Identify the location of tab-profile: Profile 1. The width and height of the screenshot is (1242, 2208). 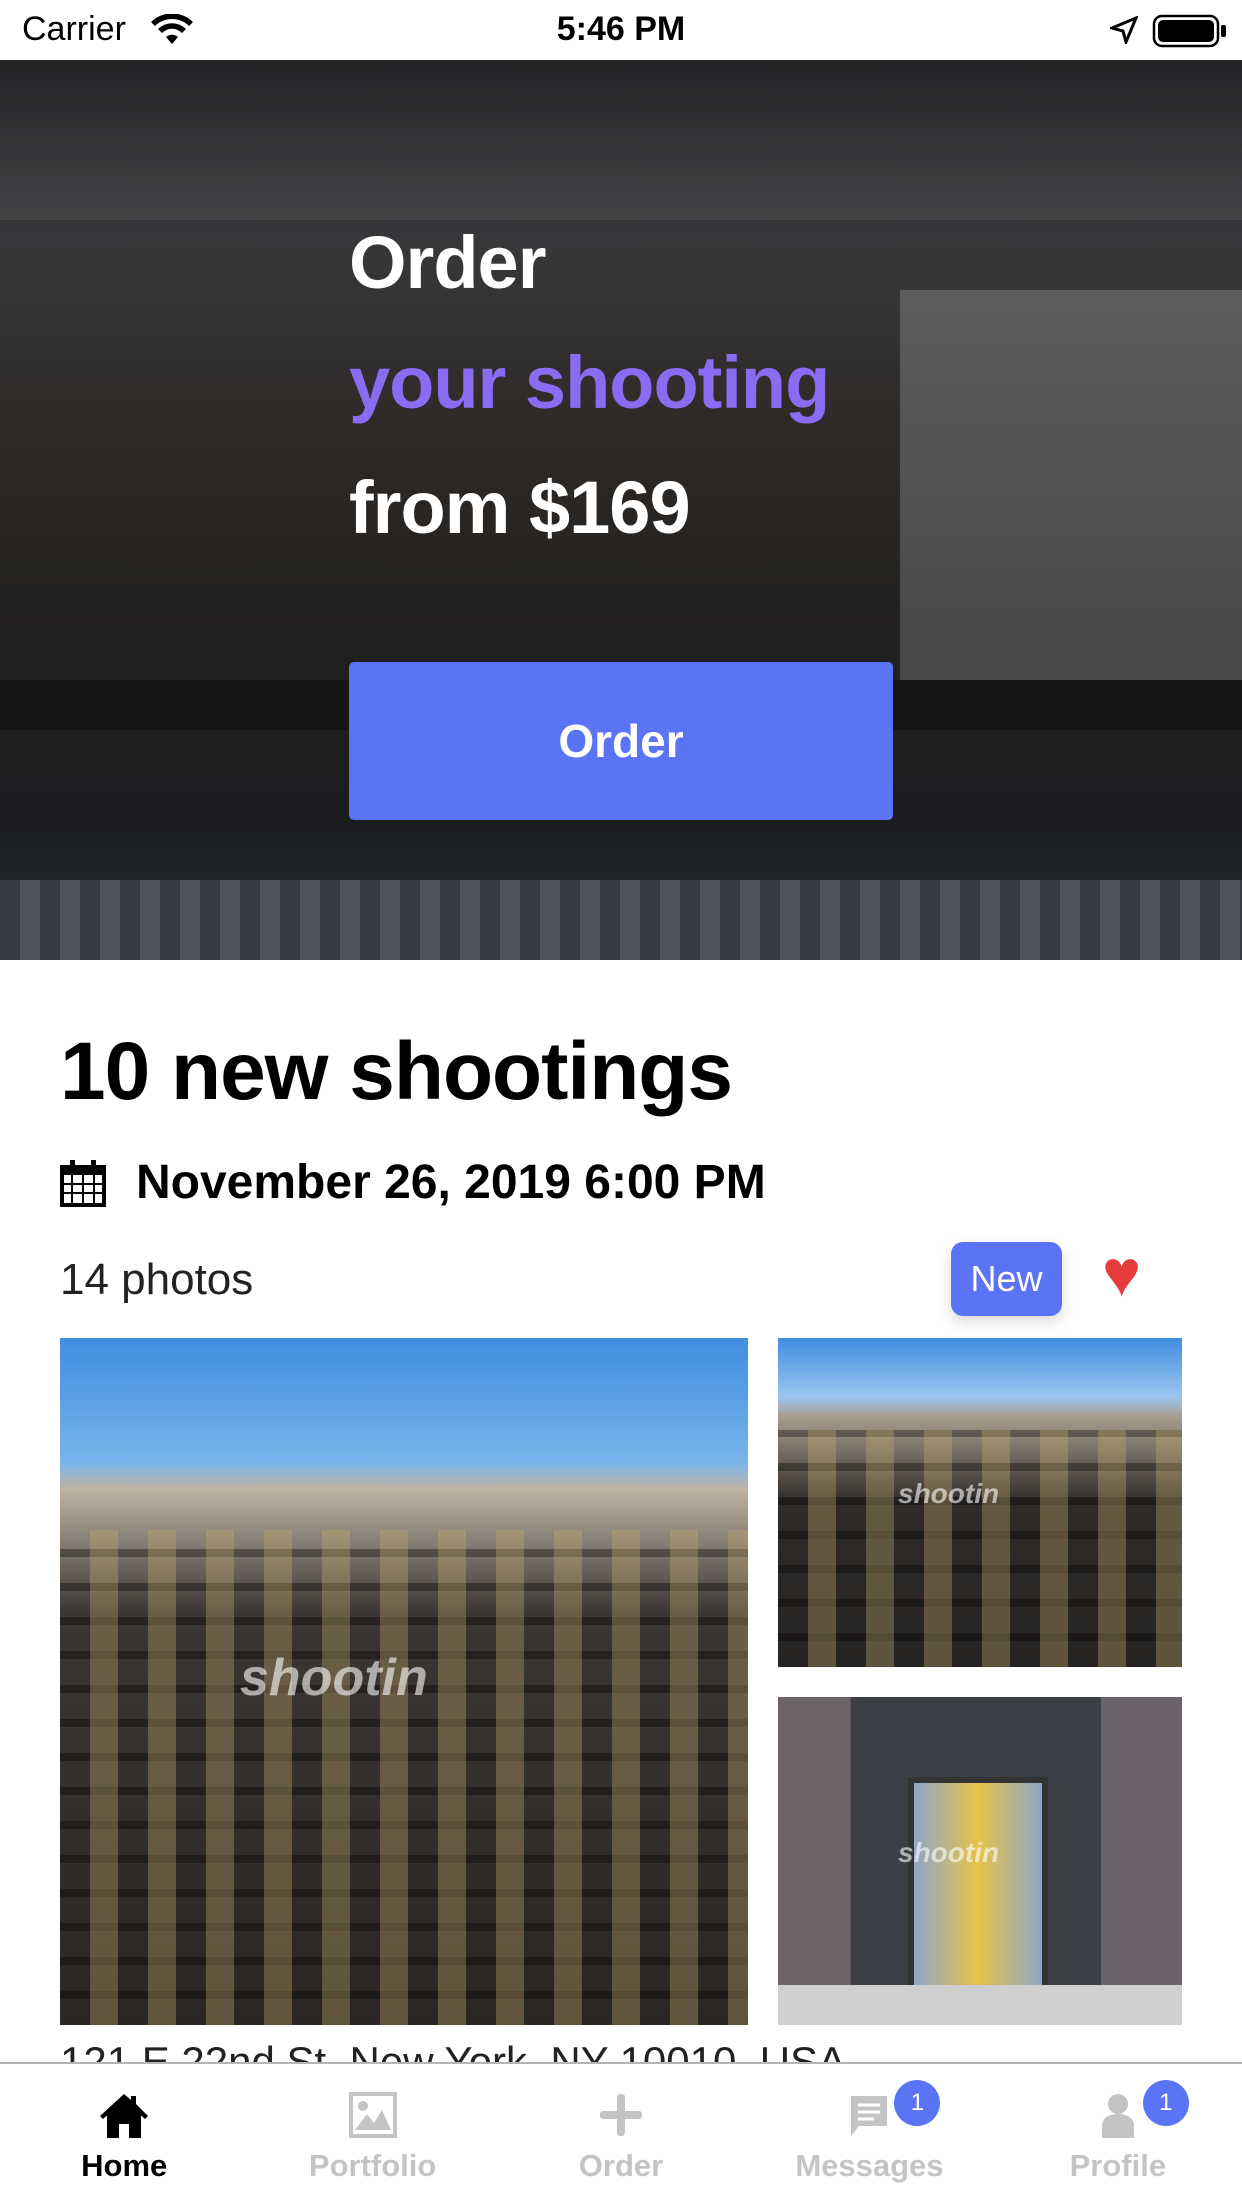
(1118, 2136).